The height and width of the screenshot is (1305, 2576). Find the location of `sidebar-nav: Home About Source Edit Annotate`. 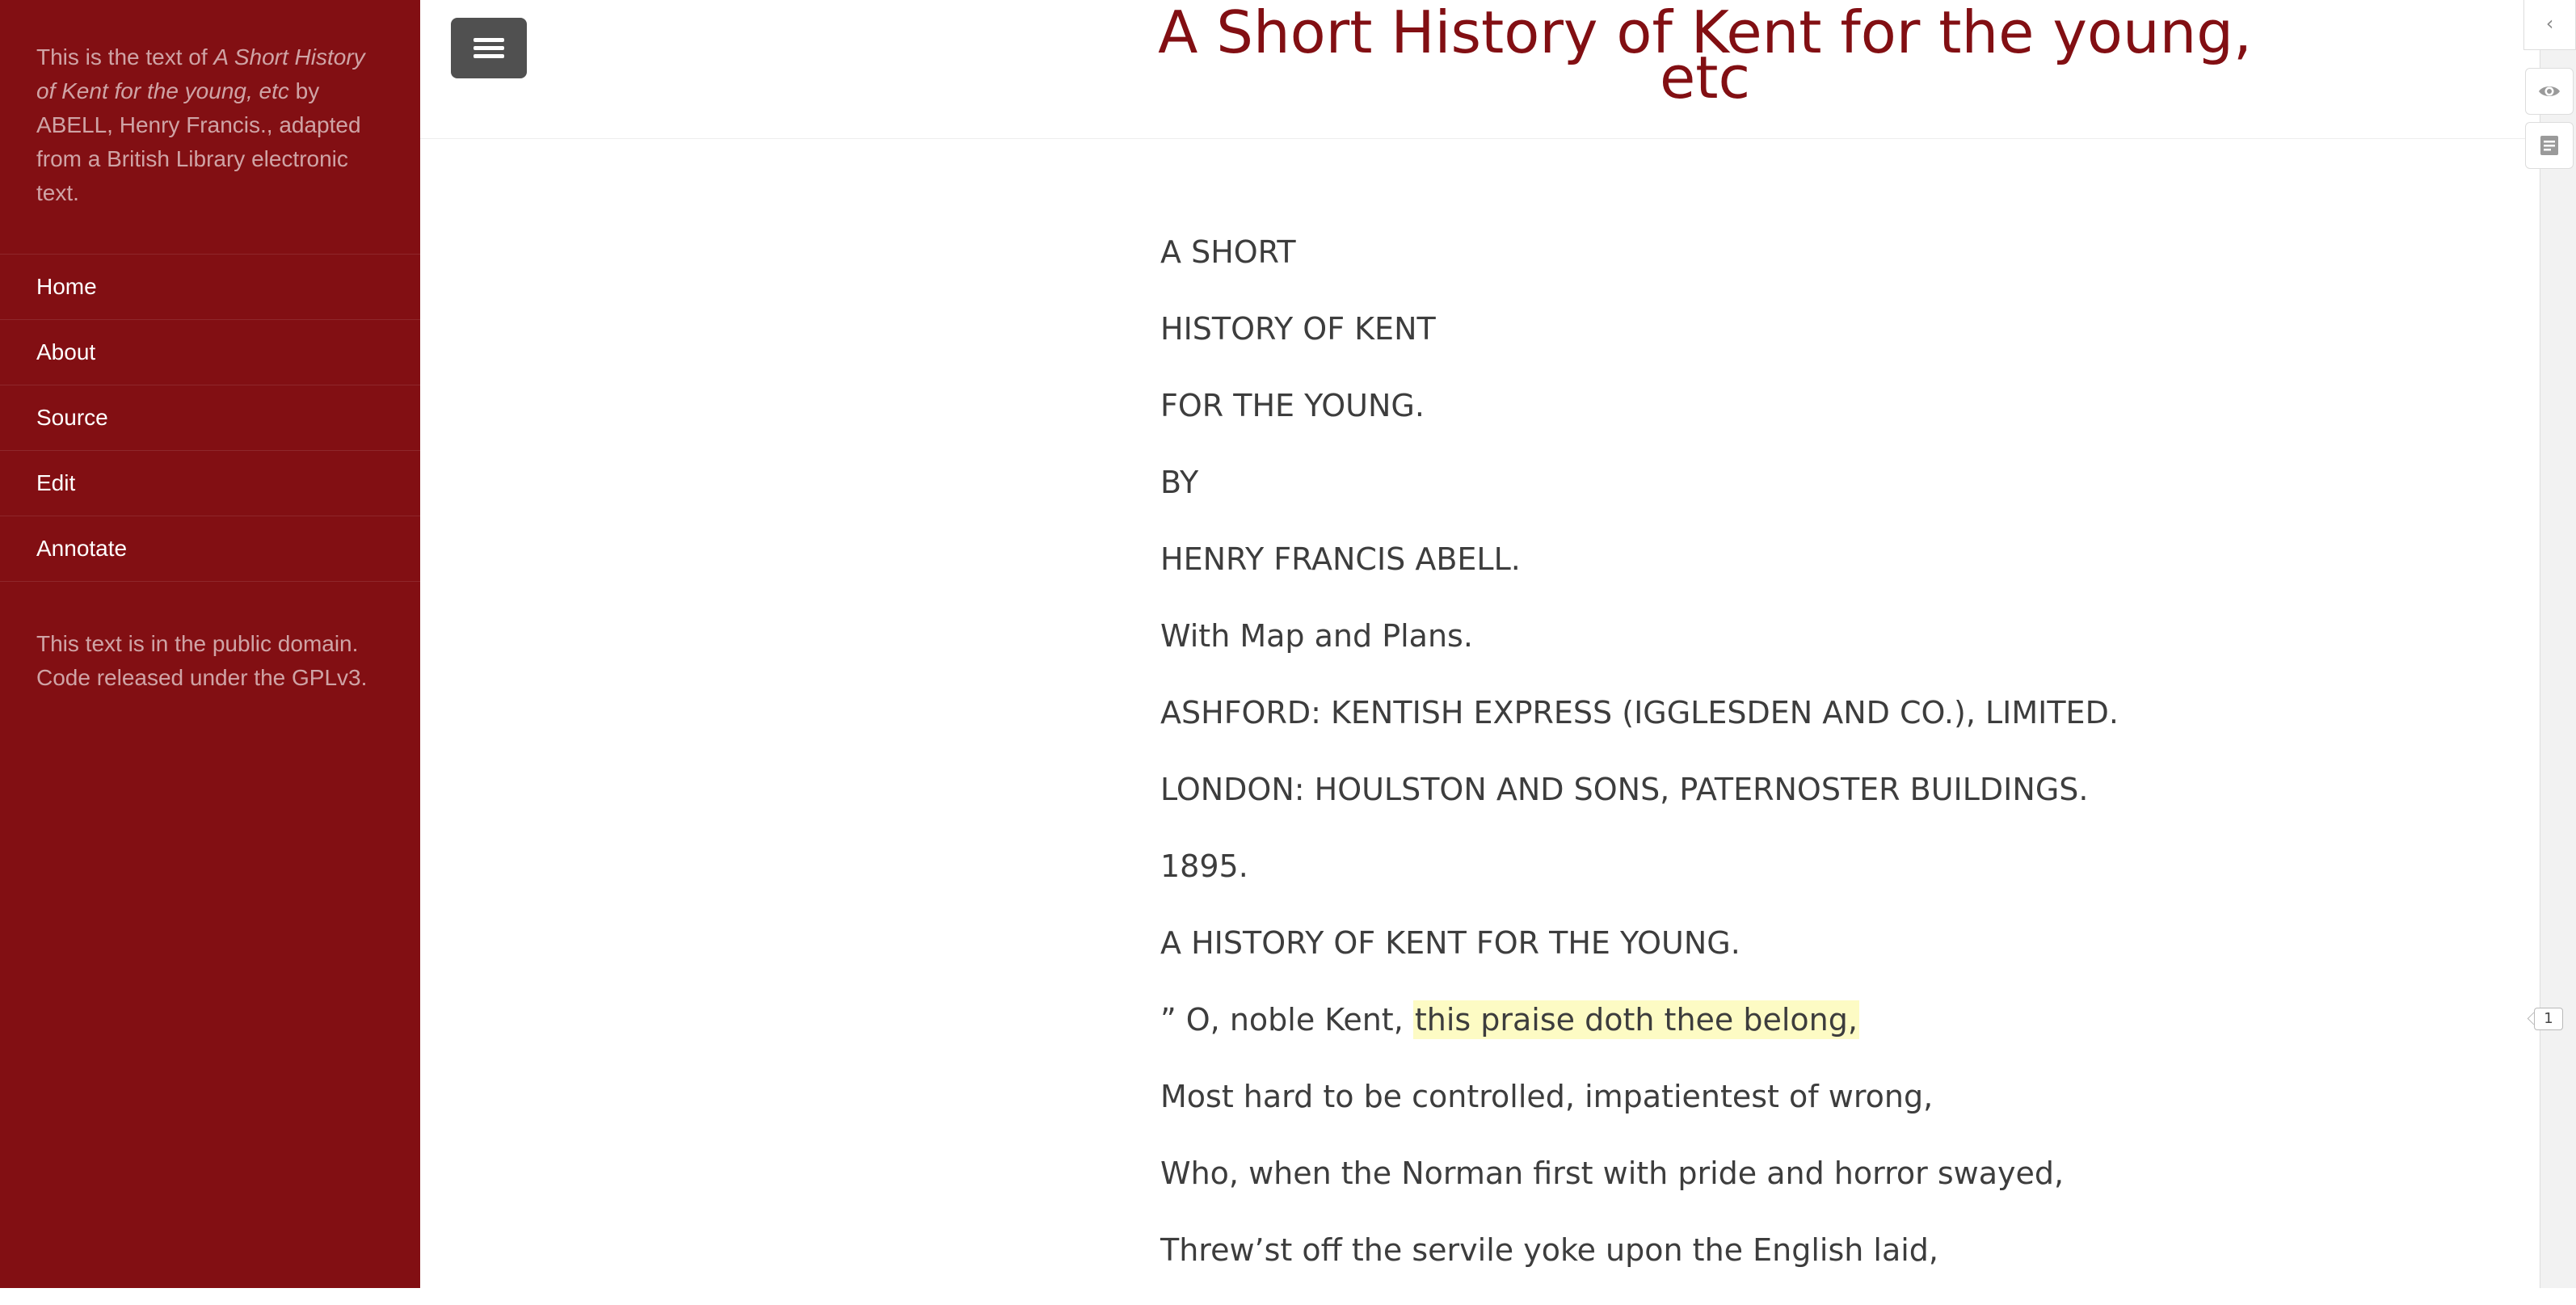

sidebar-nav: Home About Source Edit Annotate is located at coordinates (210, 418).